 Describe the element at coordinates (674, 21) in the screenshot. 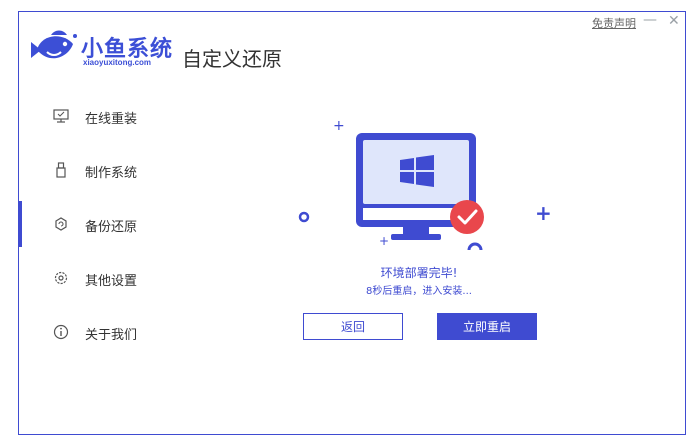

I see `close-button: ✕` at that location.